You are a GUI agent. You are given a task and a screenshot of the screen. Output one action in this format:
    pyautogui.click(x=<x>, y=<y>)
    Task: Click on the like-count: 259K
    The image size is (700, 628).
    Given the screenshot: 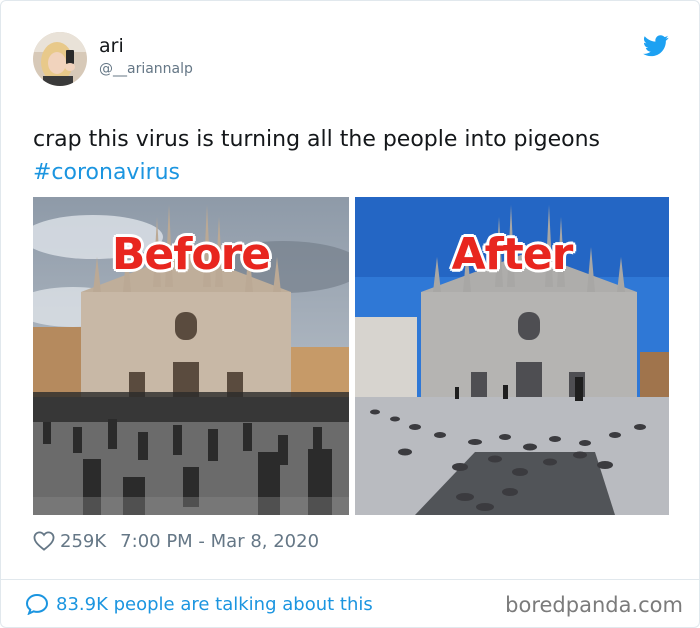 What is the action you would take?
    pyautogui.click(x=83, y=541)
    